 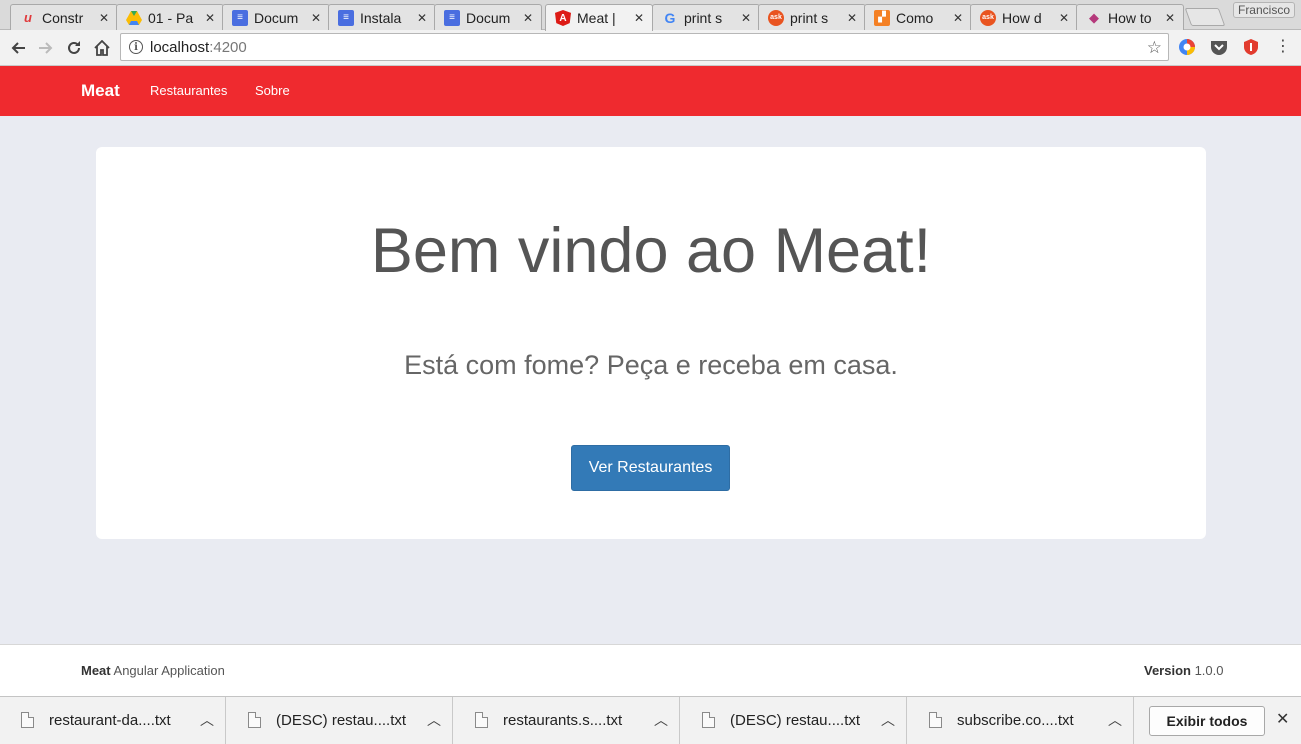 I want to click on google-drive-icon, so click(x=134, y=18).